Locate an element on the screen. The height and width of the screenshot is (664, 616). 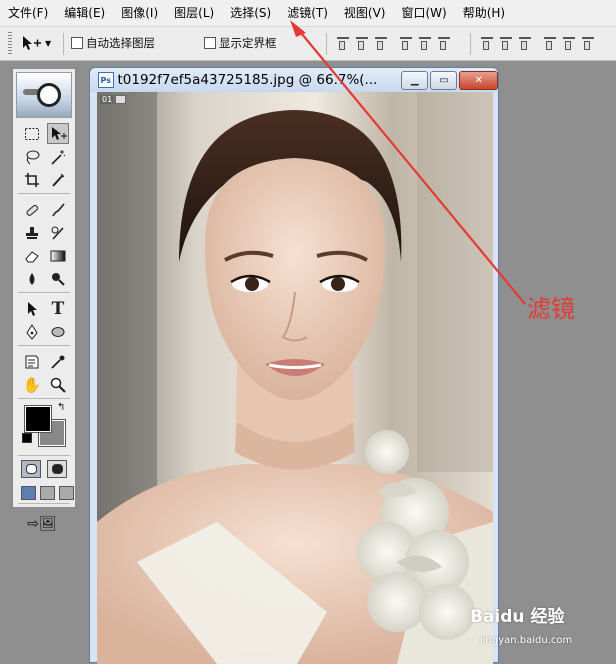
tool-preset-picker: ▼ is located at coordinates (39, 43).